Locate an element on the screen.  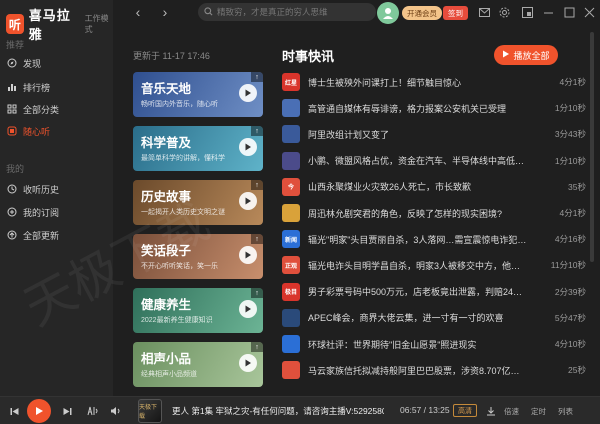
speed-button: 倍速 is located at coordinates (511, 411).